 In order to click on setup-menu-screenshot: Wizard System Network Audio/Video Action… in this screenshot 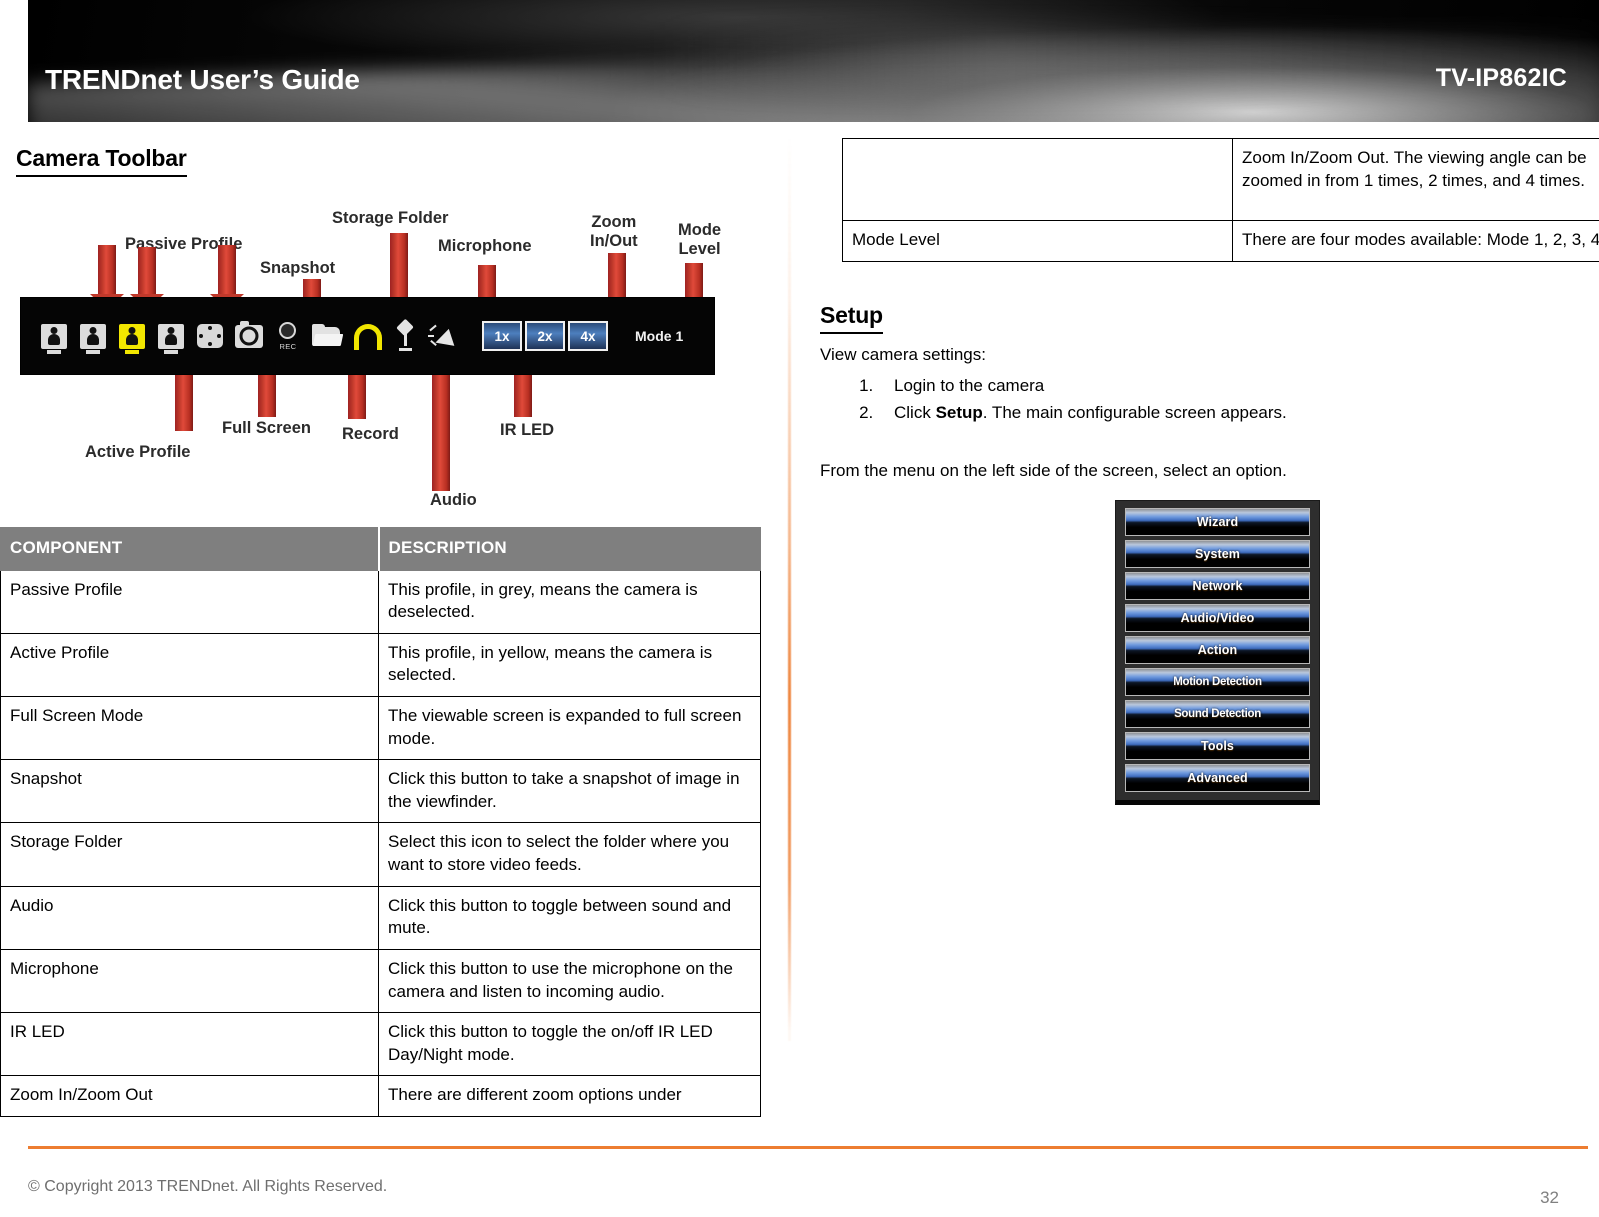, I will do `click(1217, 653)`.